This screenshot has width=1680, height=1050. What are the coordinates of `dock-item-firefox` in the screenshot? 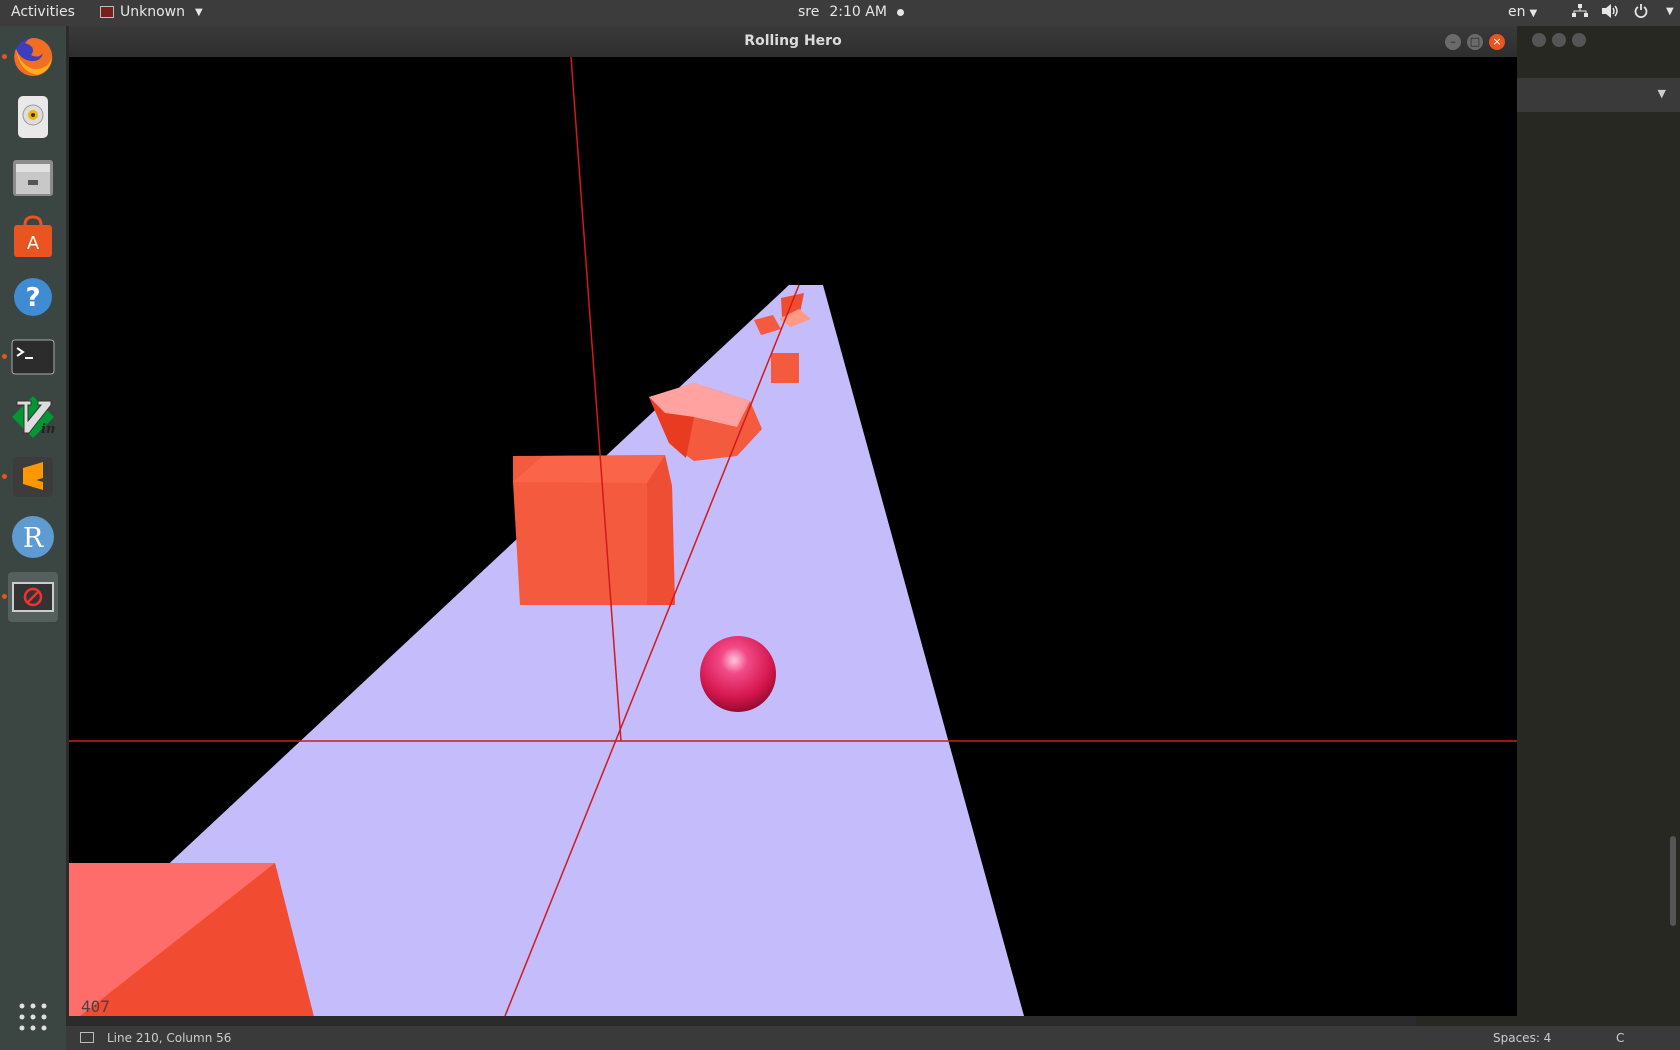 It's located at (30, 57).